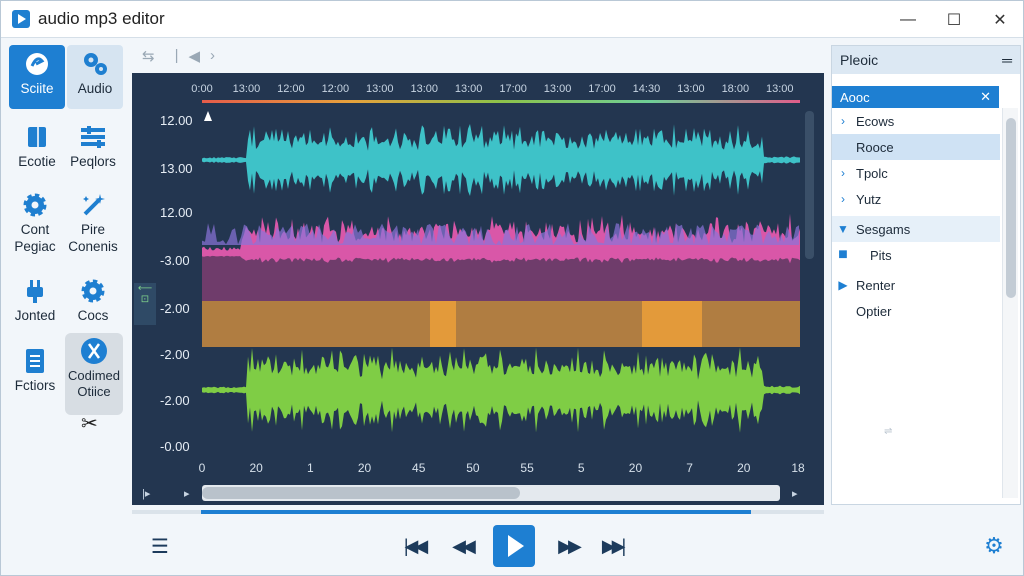  What do you see at coordinates (916, 147) in the screenshot?
I see `tree-item: Rooce` at bounding box center [916, 147].